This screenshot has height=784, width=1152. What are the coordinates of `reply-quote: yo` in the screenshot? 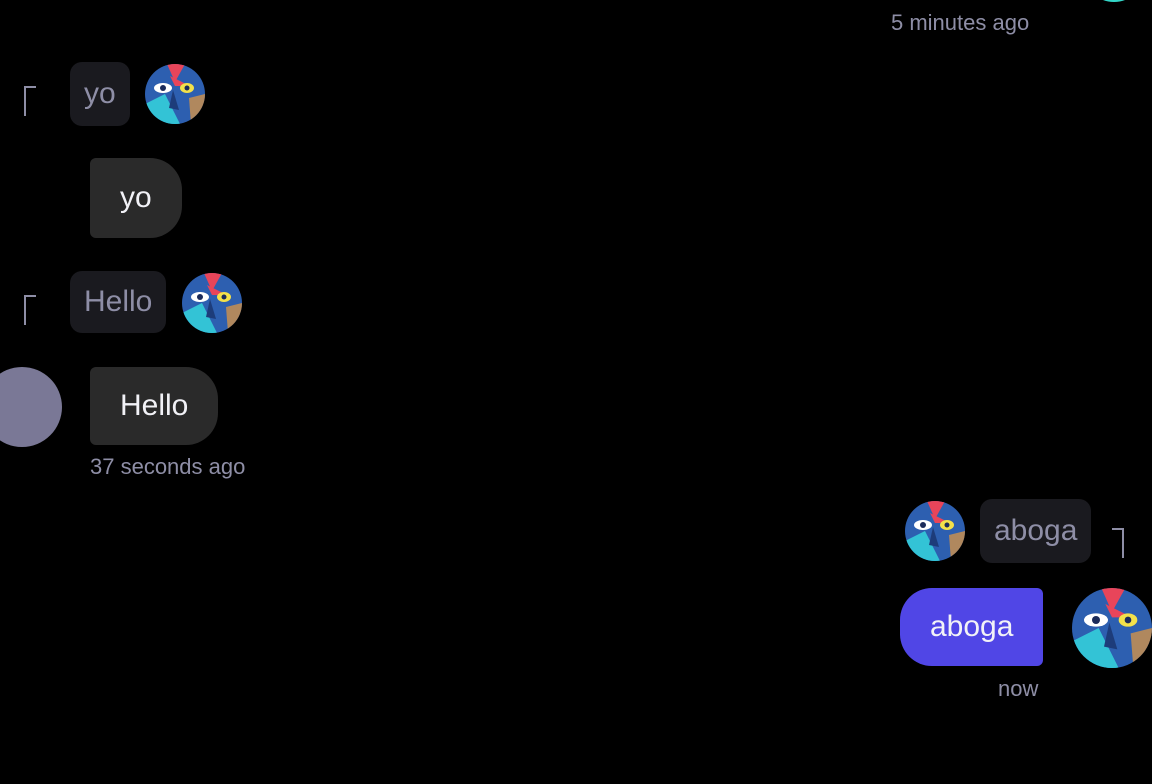 It's located at (100, 94).